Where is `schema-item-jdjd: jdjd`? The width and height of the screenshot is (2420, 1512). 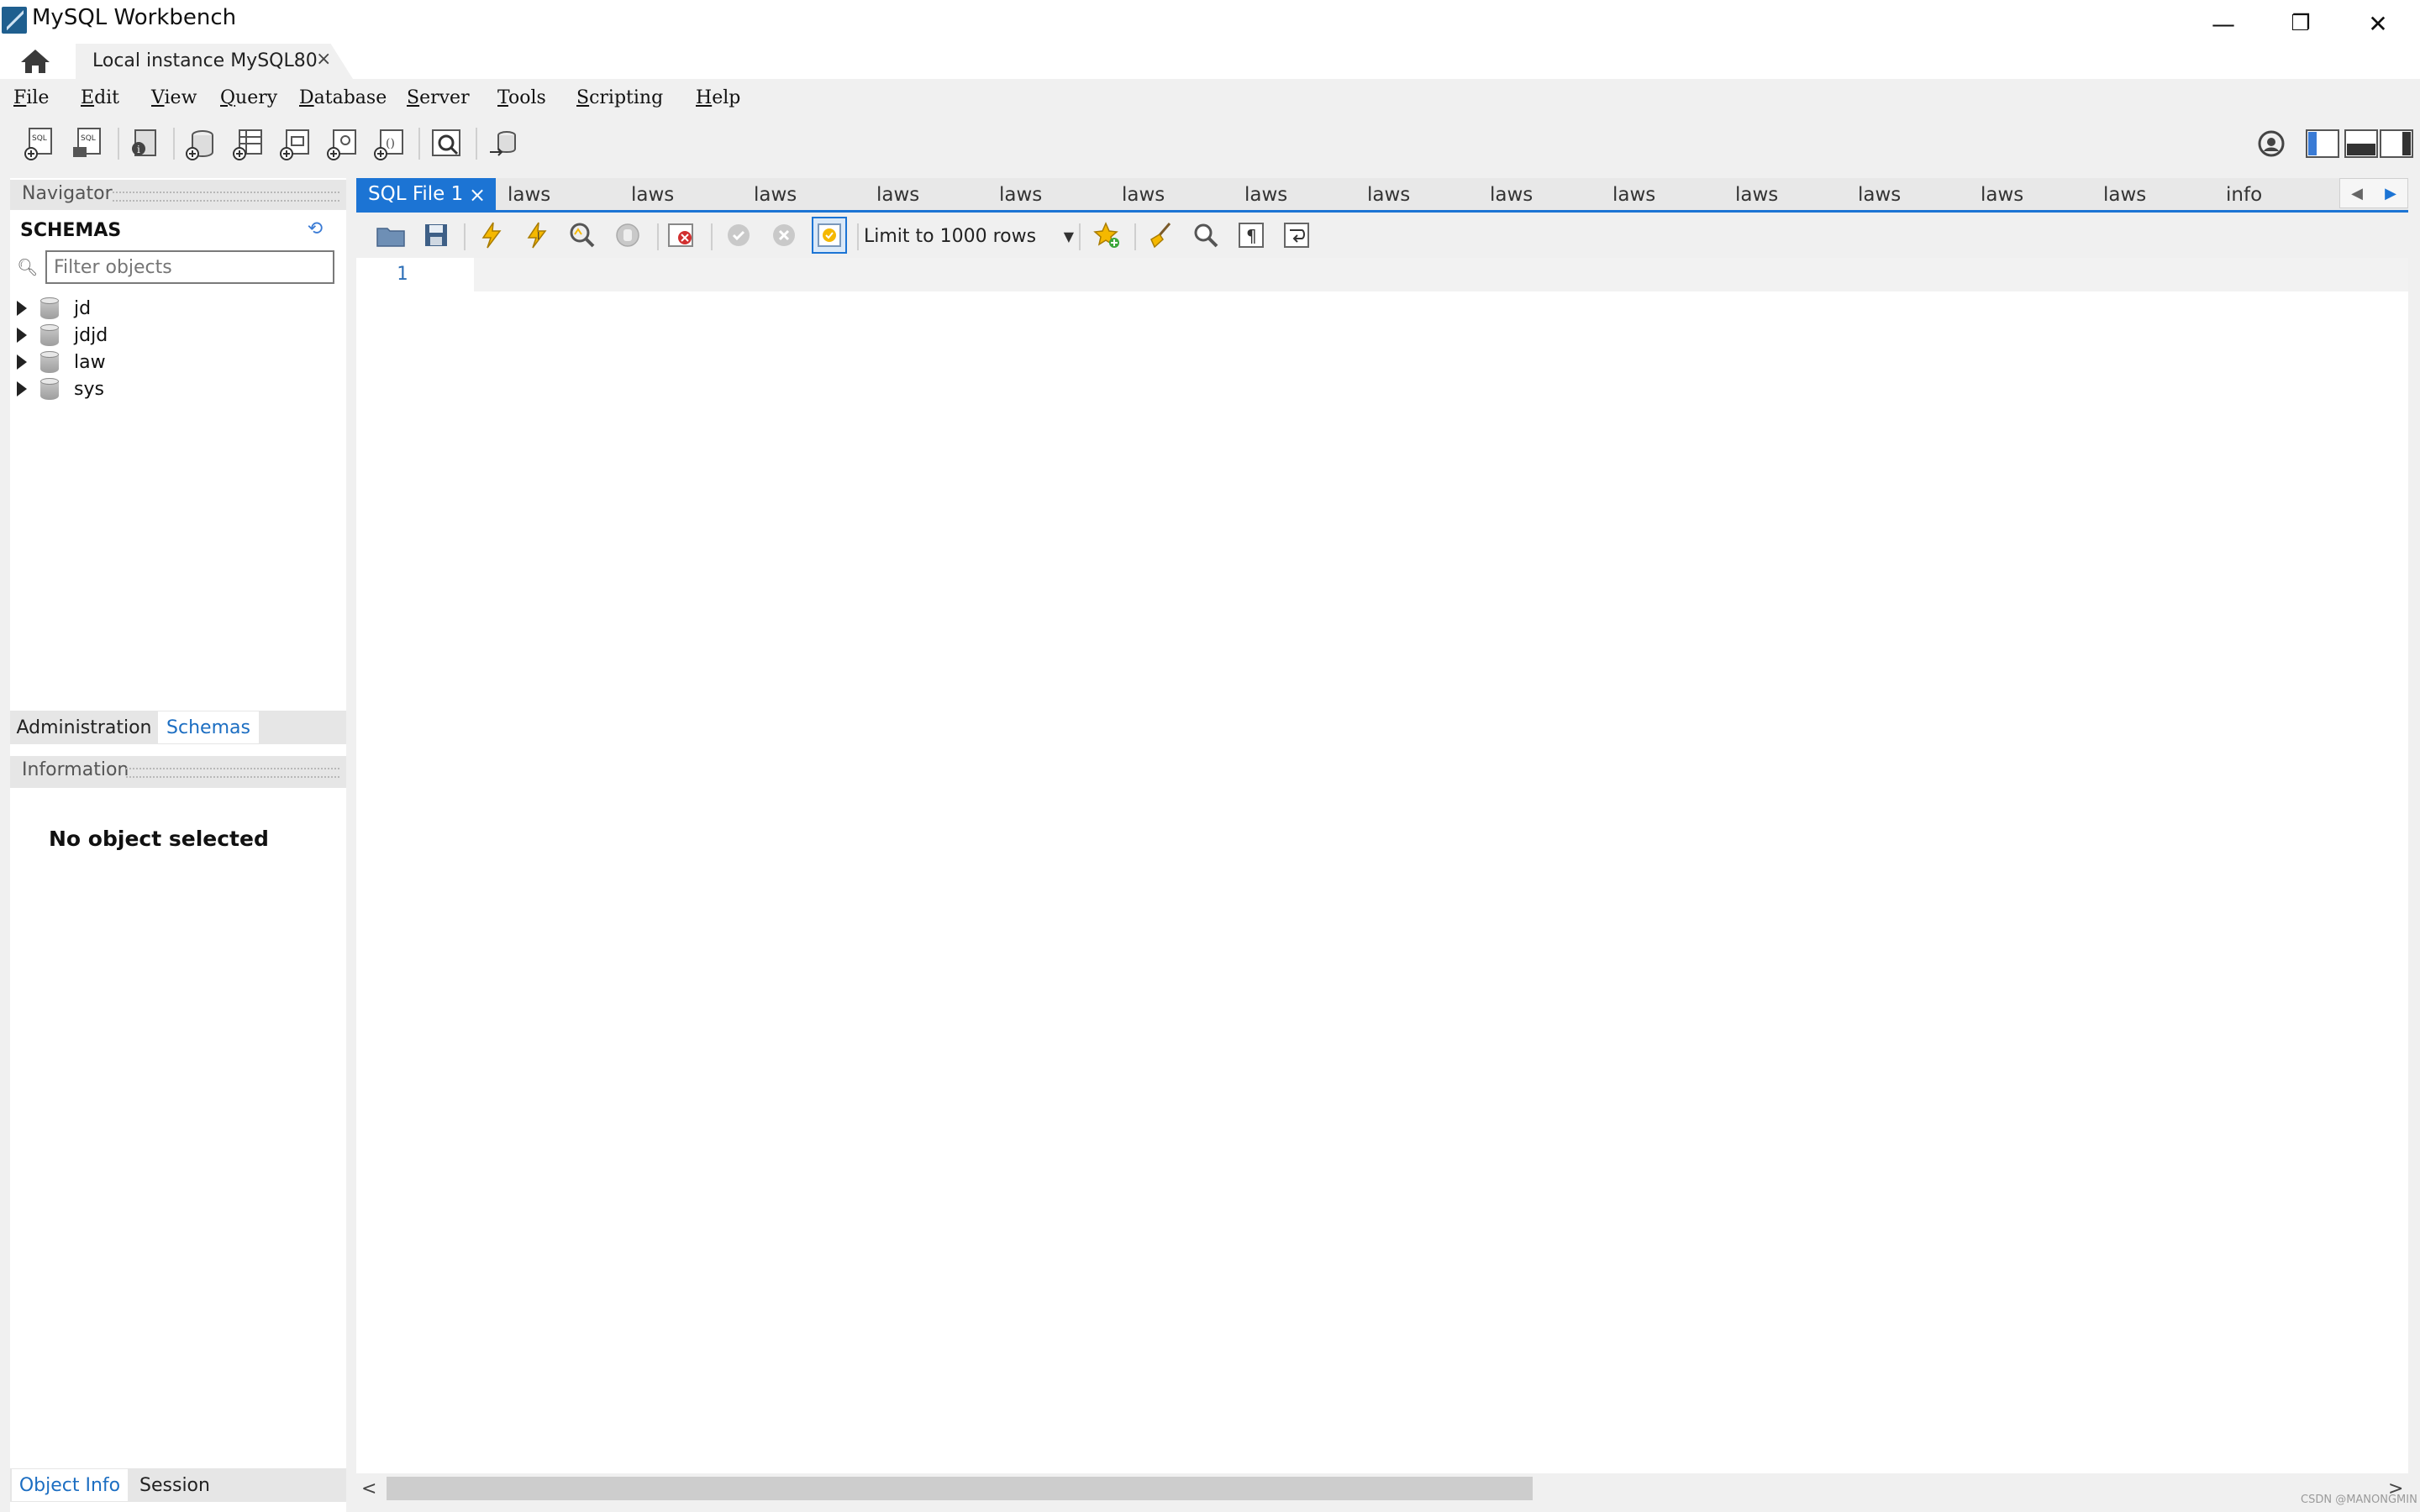 schema-item-jdjd: jdjd is located at coordinates (62, 335).